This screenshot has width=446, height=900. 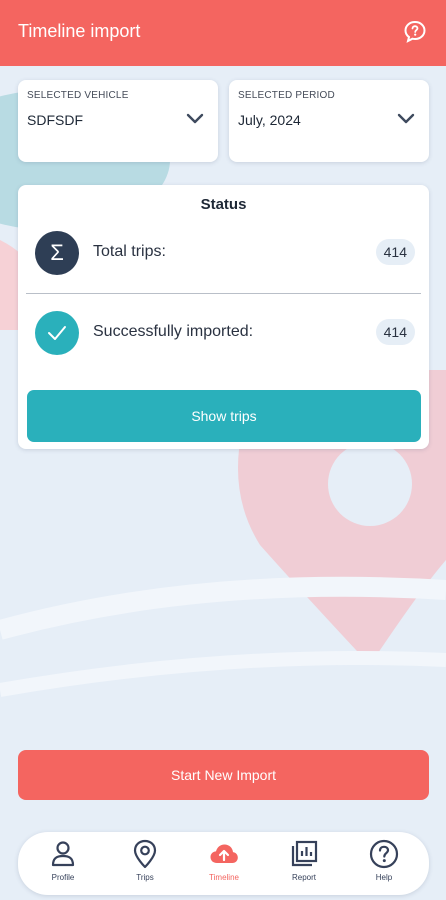 I want to click on app-header: Timeline import, so click(x=223, y=33).